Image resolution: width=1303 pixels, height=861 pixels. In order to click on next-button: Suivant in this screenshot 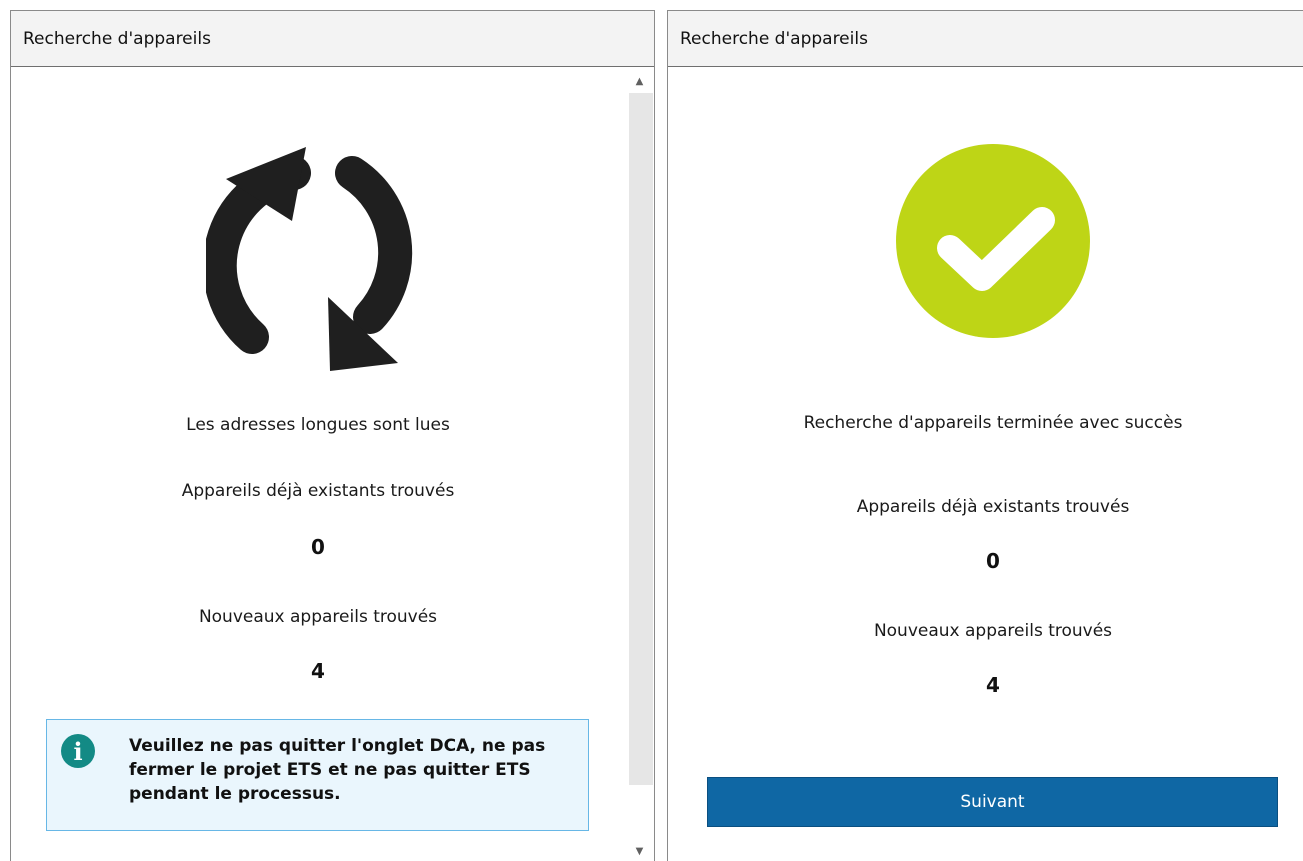, I will do `click(992, 802)`.